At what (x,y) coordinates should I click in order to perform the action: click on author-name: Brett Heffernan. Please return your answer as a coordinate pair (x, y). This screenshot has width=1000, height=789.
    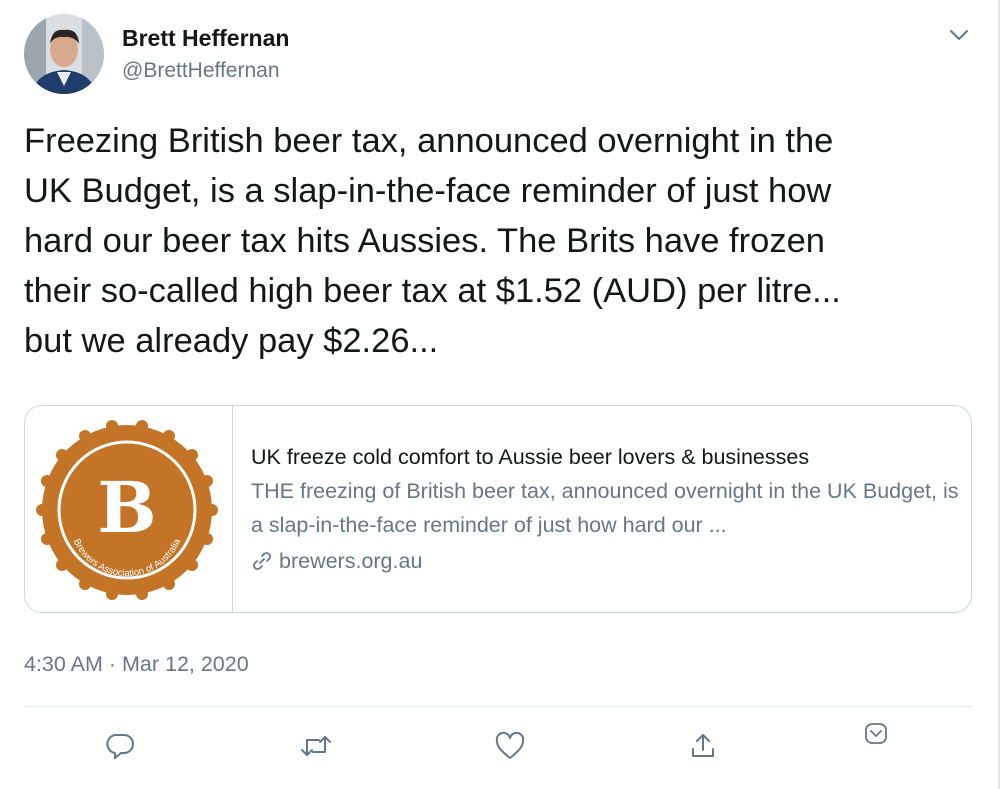
    Looking at the image, I should click on (205, 38).